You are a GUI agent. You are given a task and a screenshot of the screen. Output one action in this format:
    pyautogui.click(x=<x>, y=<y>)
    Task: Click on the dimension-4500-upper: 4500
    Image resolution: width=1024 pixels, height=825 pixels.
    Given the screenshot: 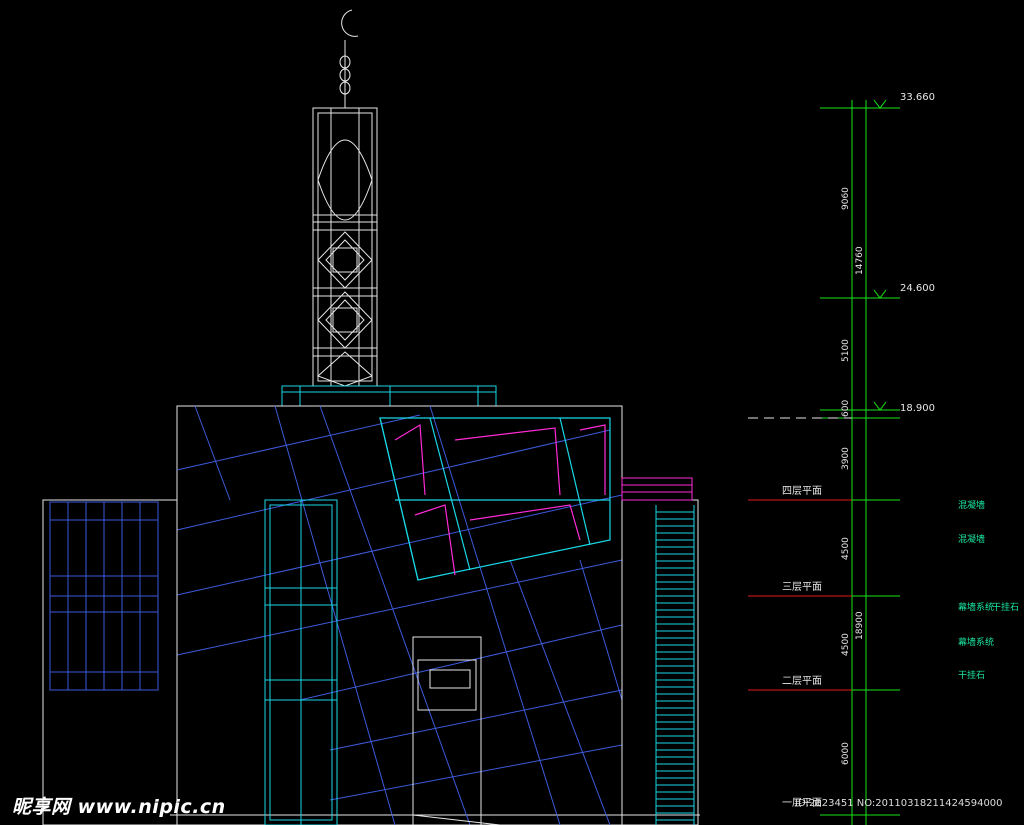 What is the action you would take?
    pyautogui.click(x=846, y=548)
    